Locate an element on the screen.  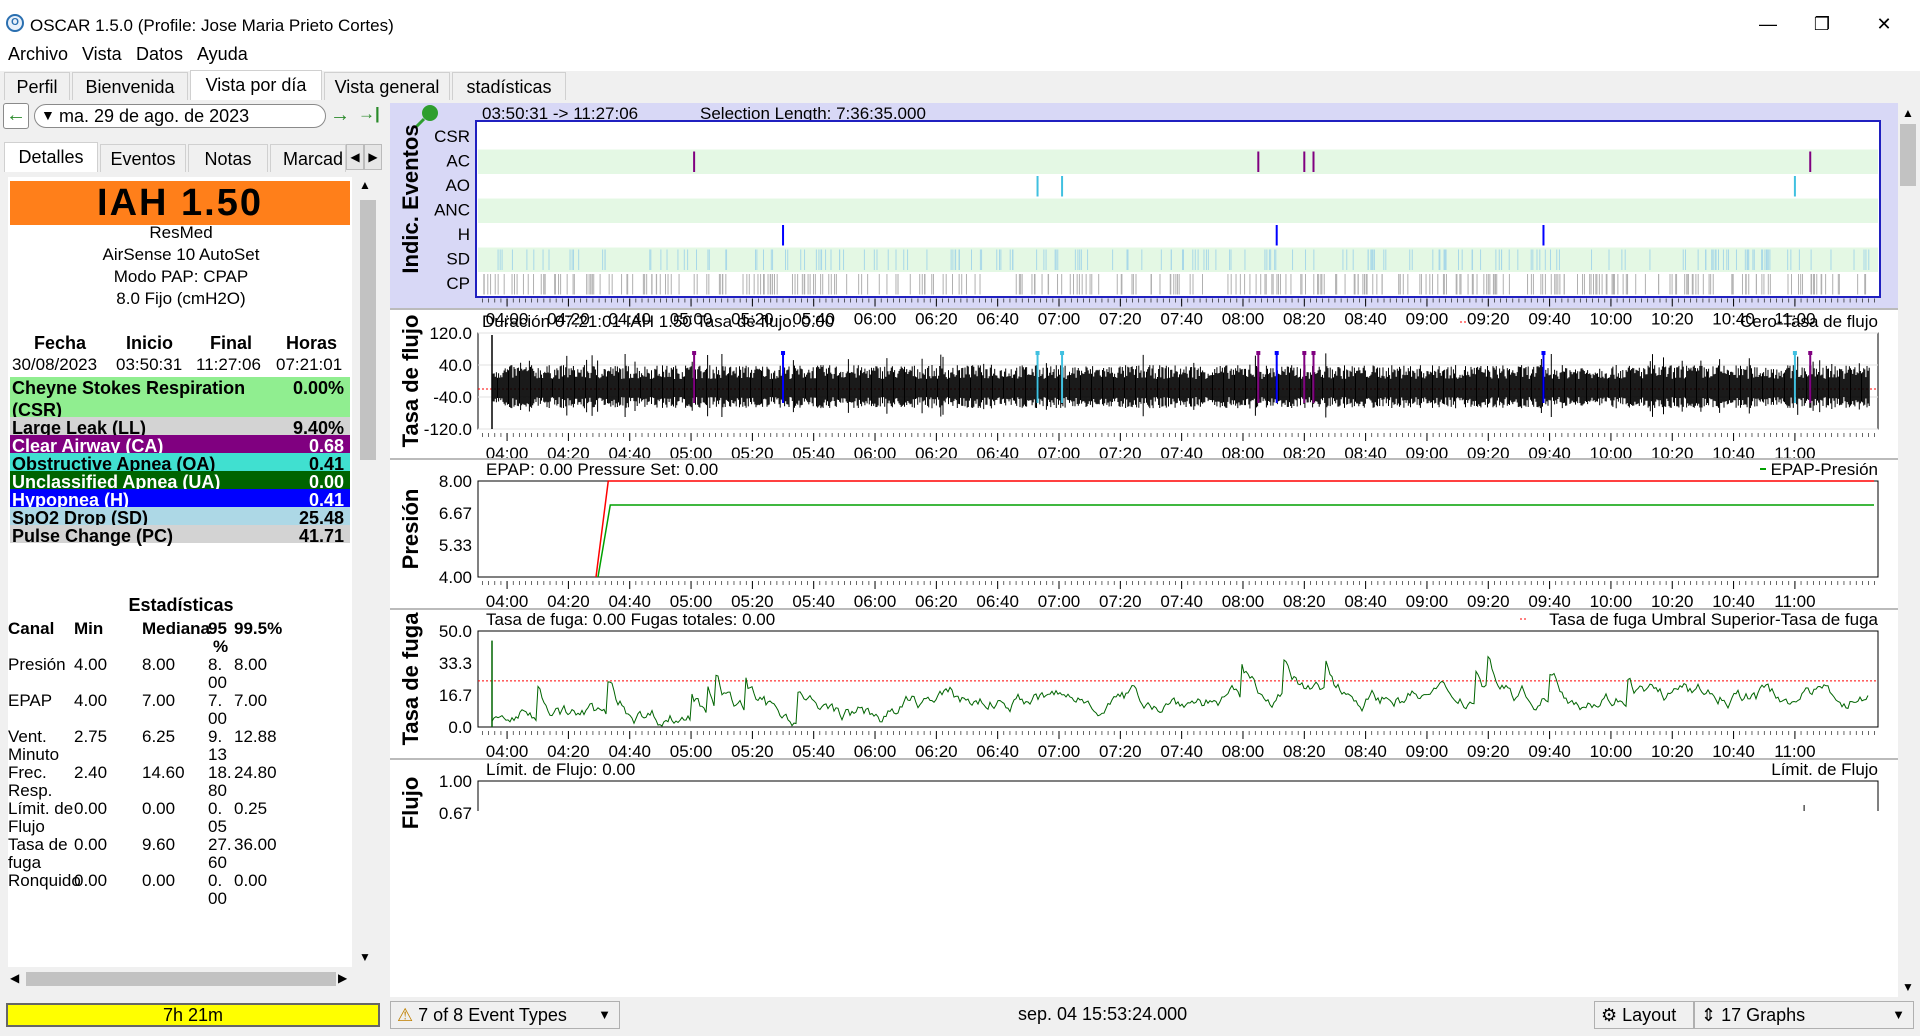
graphs-scroll-thumb is located at coordinates (1908, 155).